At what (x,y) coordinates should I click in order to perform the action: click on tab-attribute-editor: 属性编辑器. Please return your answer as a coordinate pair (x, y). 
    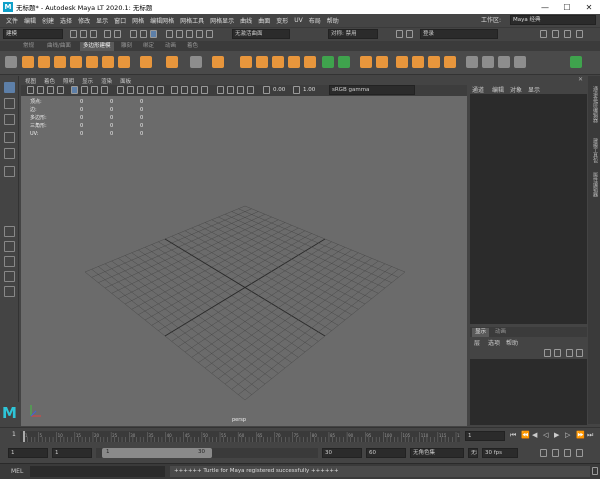
    Looking at the image, I should click on (594, 184).